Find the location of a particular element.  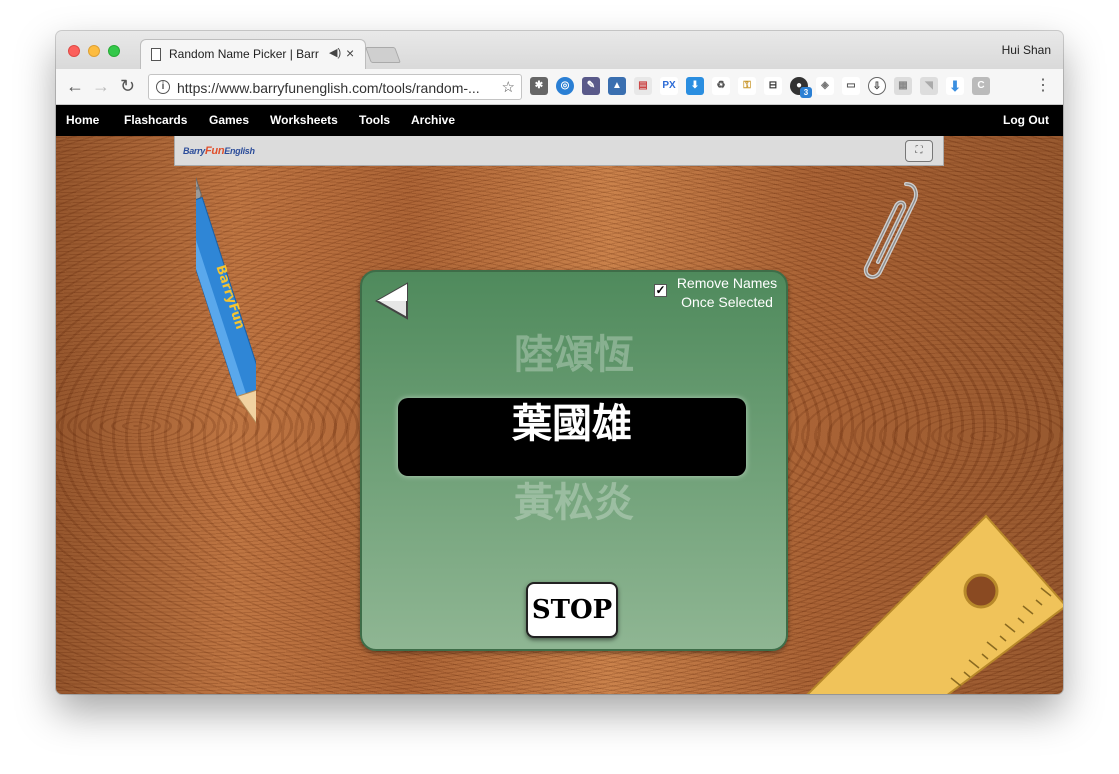

remove-names-checkbox: ✓ is located at coordinates (660, 290).